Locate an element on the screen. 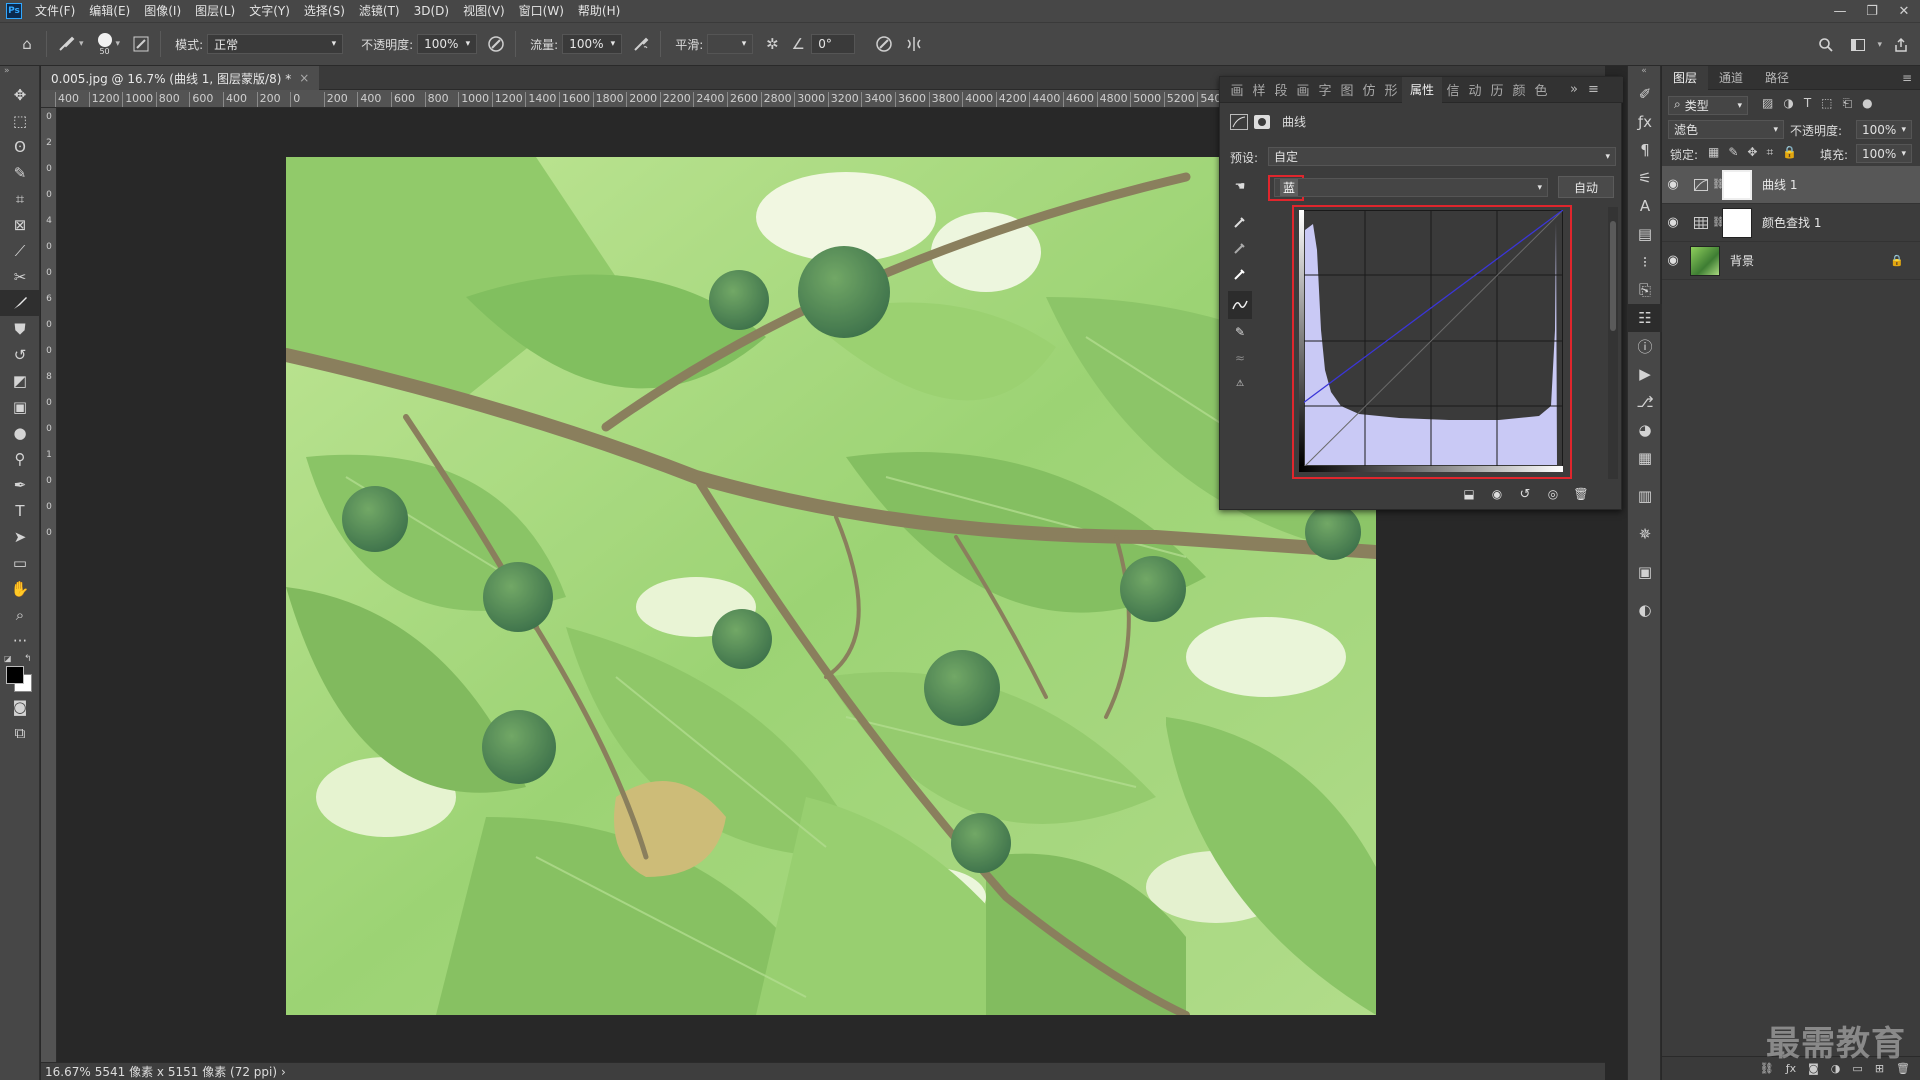  reset-icon: ↺ is located at coordinates (1525, 494).